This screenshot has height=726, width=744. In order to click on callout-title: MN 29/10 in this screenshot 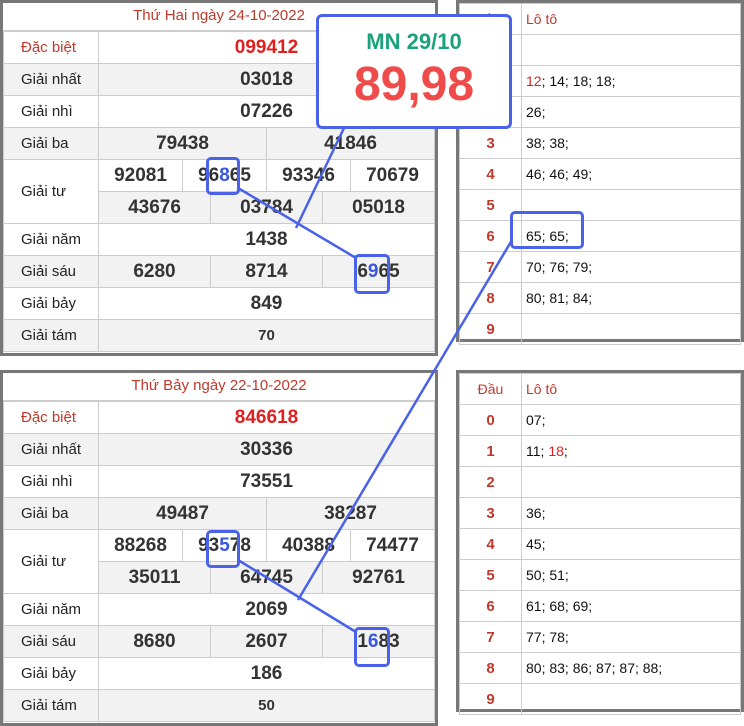, I will do `click(414, 41)`.